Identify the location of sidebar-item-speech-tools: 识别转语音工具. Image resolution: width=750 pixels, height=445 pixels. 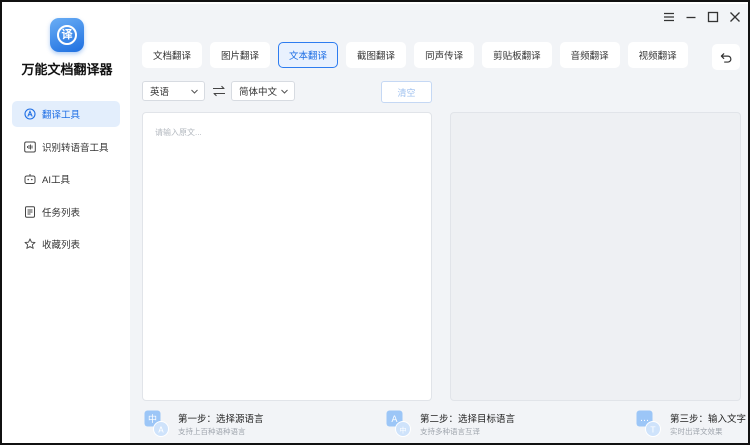
(66, 147).